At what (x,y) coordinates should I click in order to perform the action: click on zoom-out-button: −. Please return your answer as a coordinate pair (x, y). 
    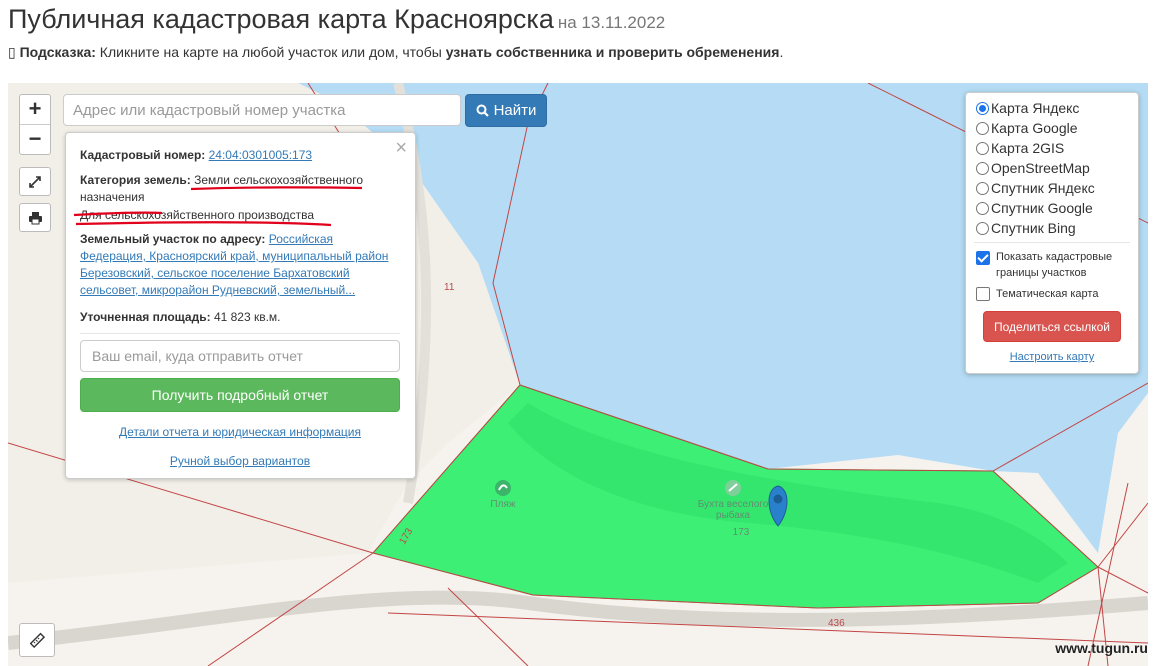
    Looking at the image, I should click on (35, 139).